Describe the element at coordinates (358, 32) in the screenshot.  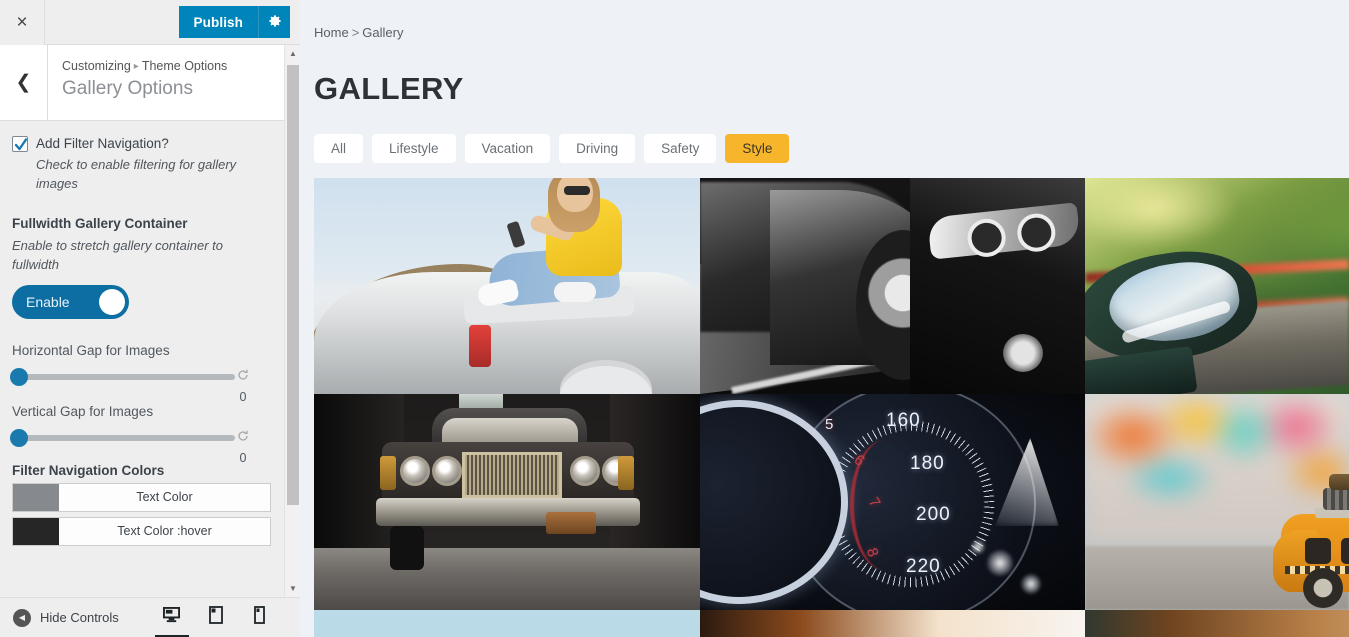
I see `site-breadcrumb: Home > Gallery` at that location.